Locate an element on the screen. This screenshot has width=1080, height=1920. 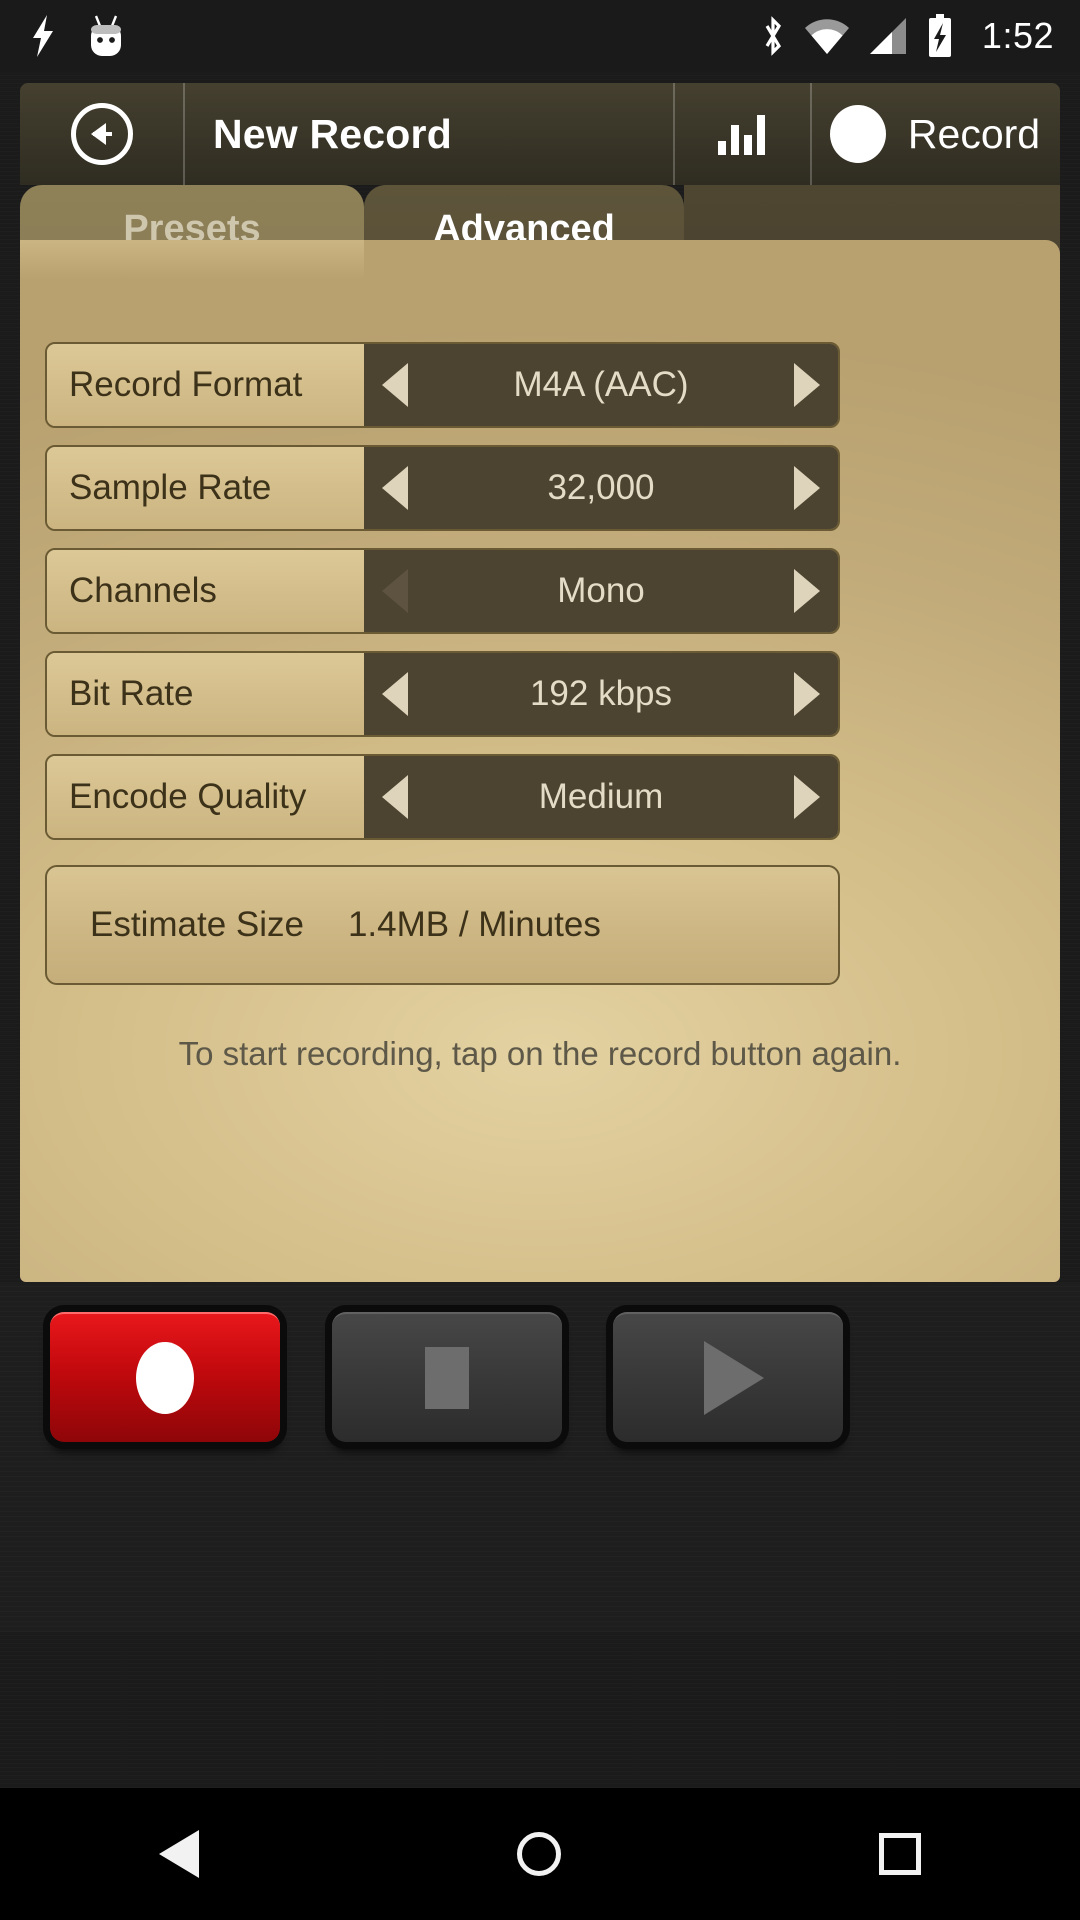
page-title: New Record is located at coordinates (428, 134).